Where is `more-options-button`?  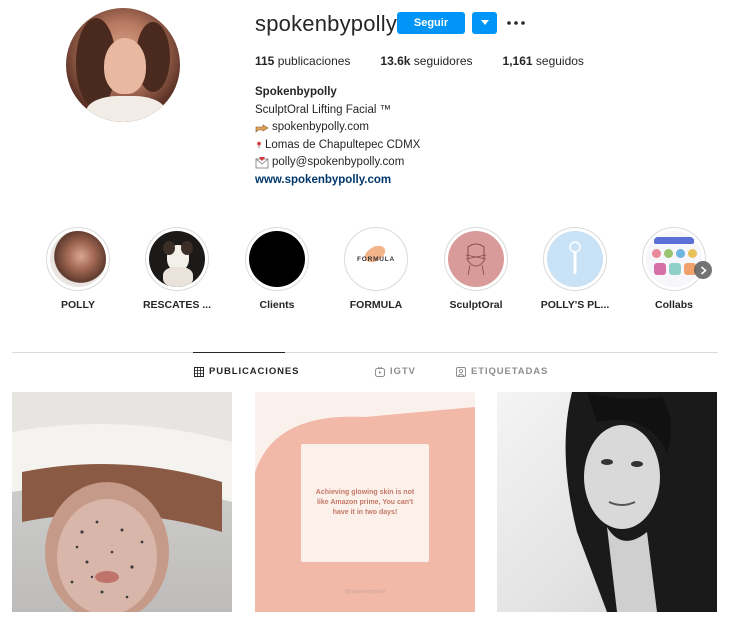 more-options-button is located at coordinates (516, 23).